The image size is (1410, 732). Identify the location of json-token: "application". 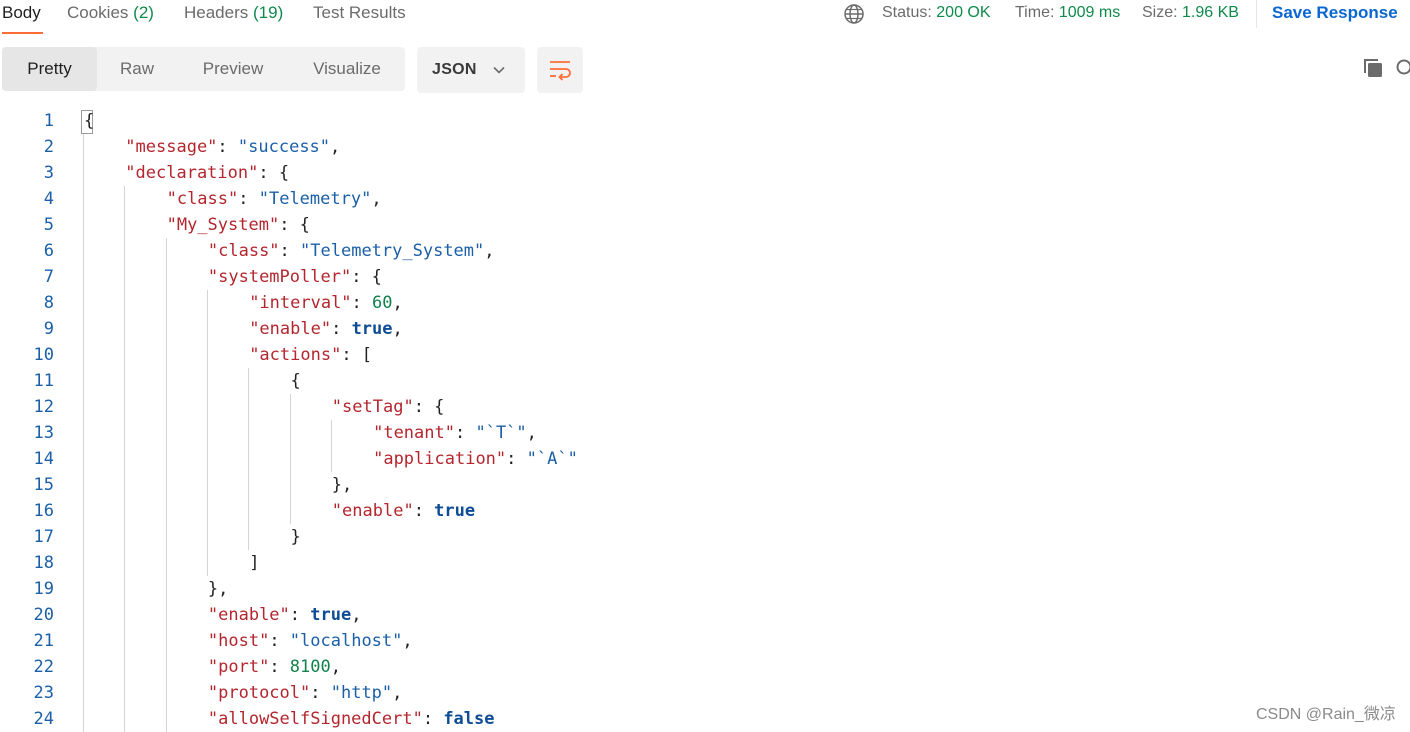
(439, 459).